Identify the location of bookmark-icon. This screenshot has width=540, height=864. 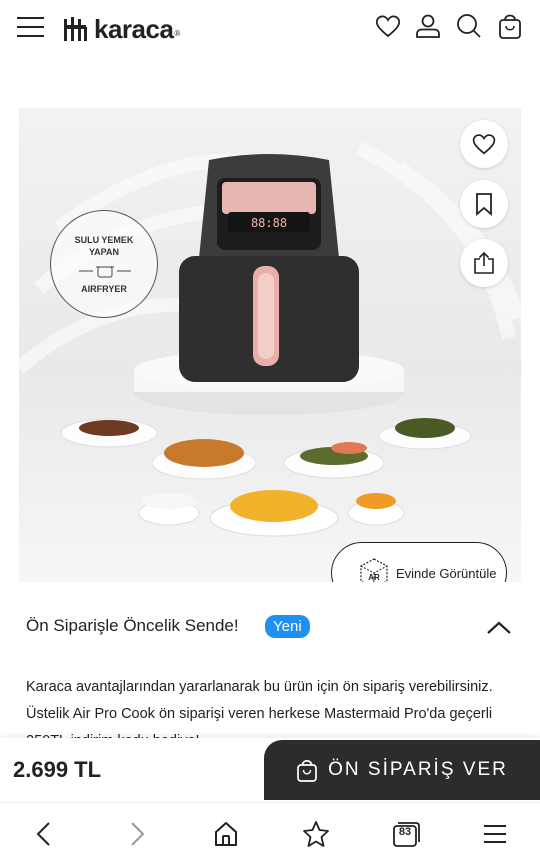
(484, 204).